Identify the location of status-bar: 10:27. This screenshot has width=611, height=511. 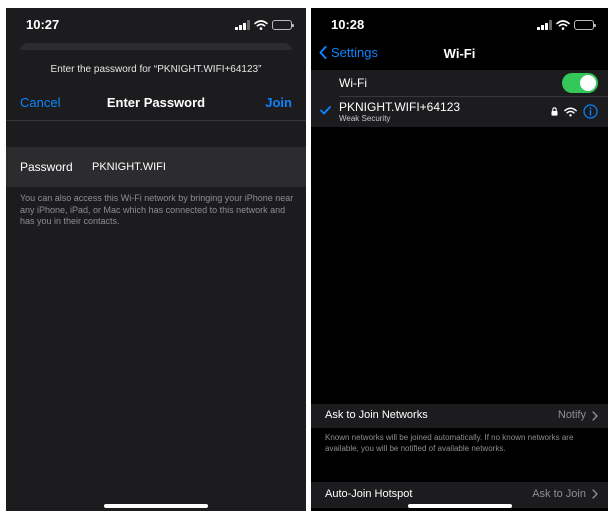
(156, 25).